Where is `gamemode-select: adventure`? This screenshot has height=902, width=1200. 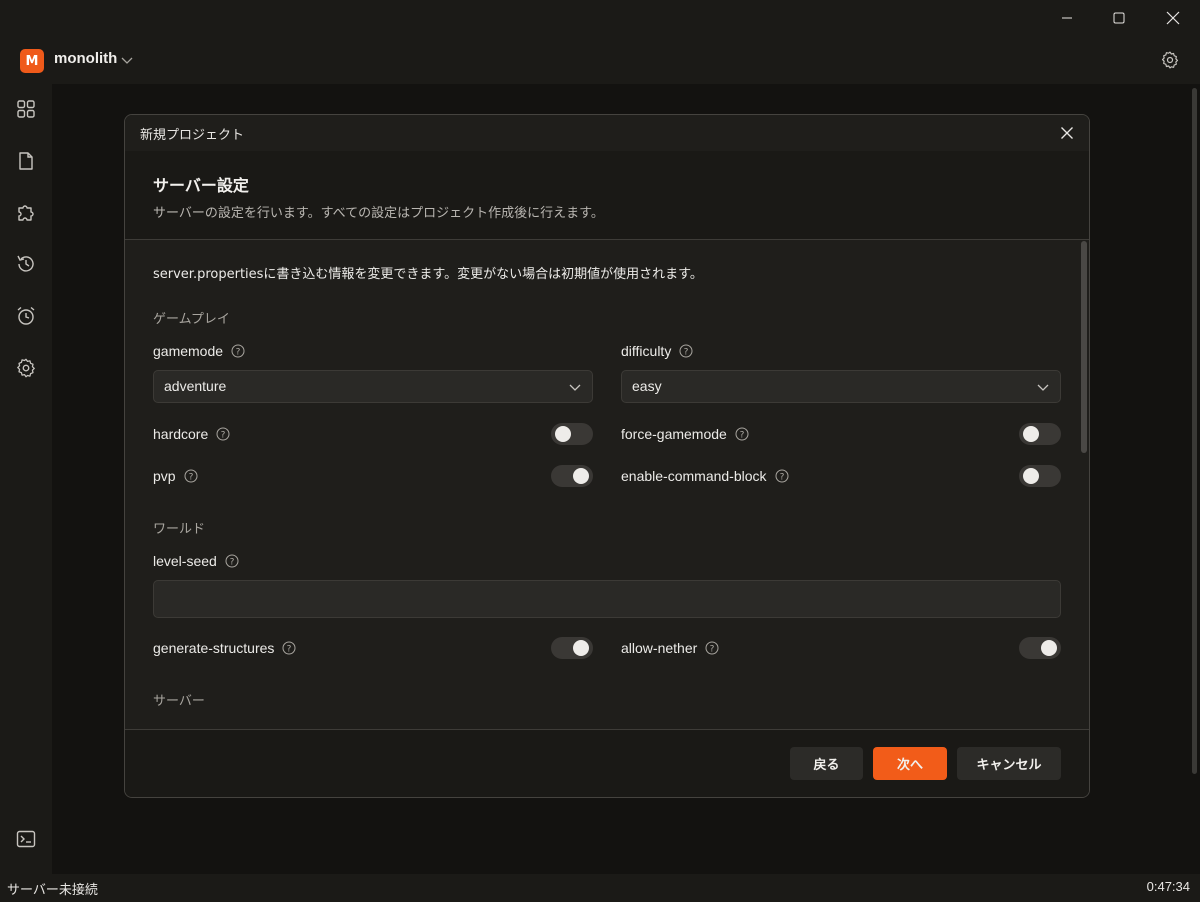
gamemode-select: adventure is located at coordinates (373, 386).